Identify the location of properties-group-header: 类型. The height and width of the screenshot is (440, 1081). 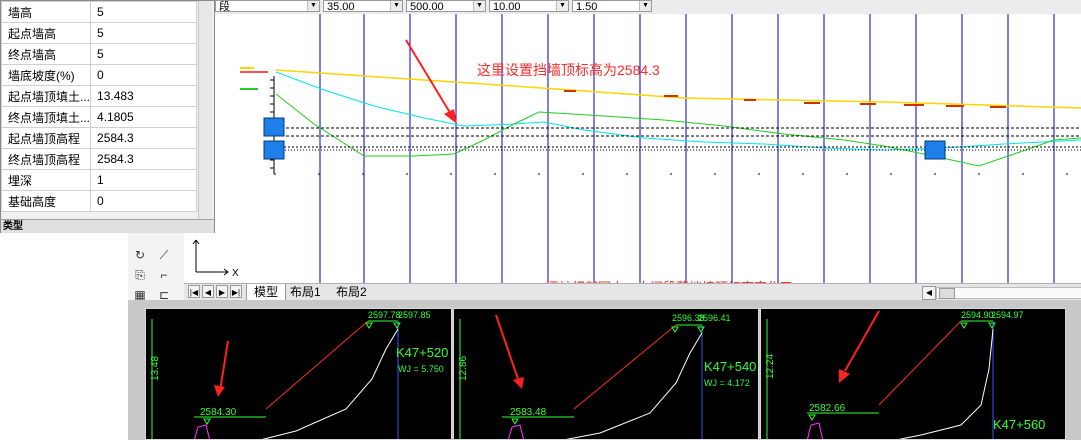
(107, 226).